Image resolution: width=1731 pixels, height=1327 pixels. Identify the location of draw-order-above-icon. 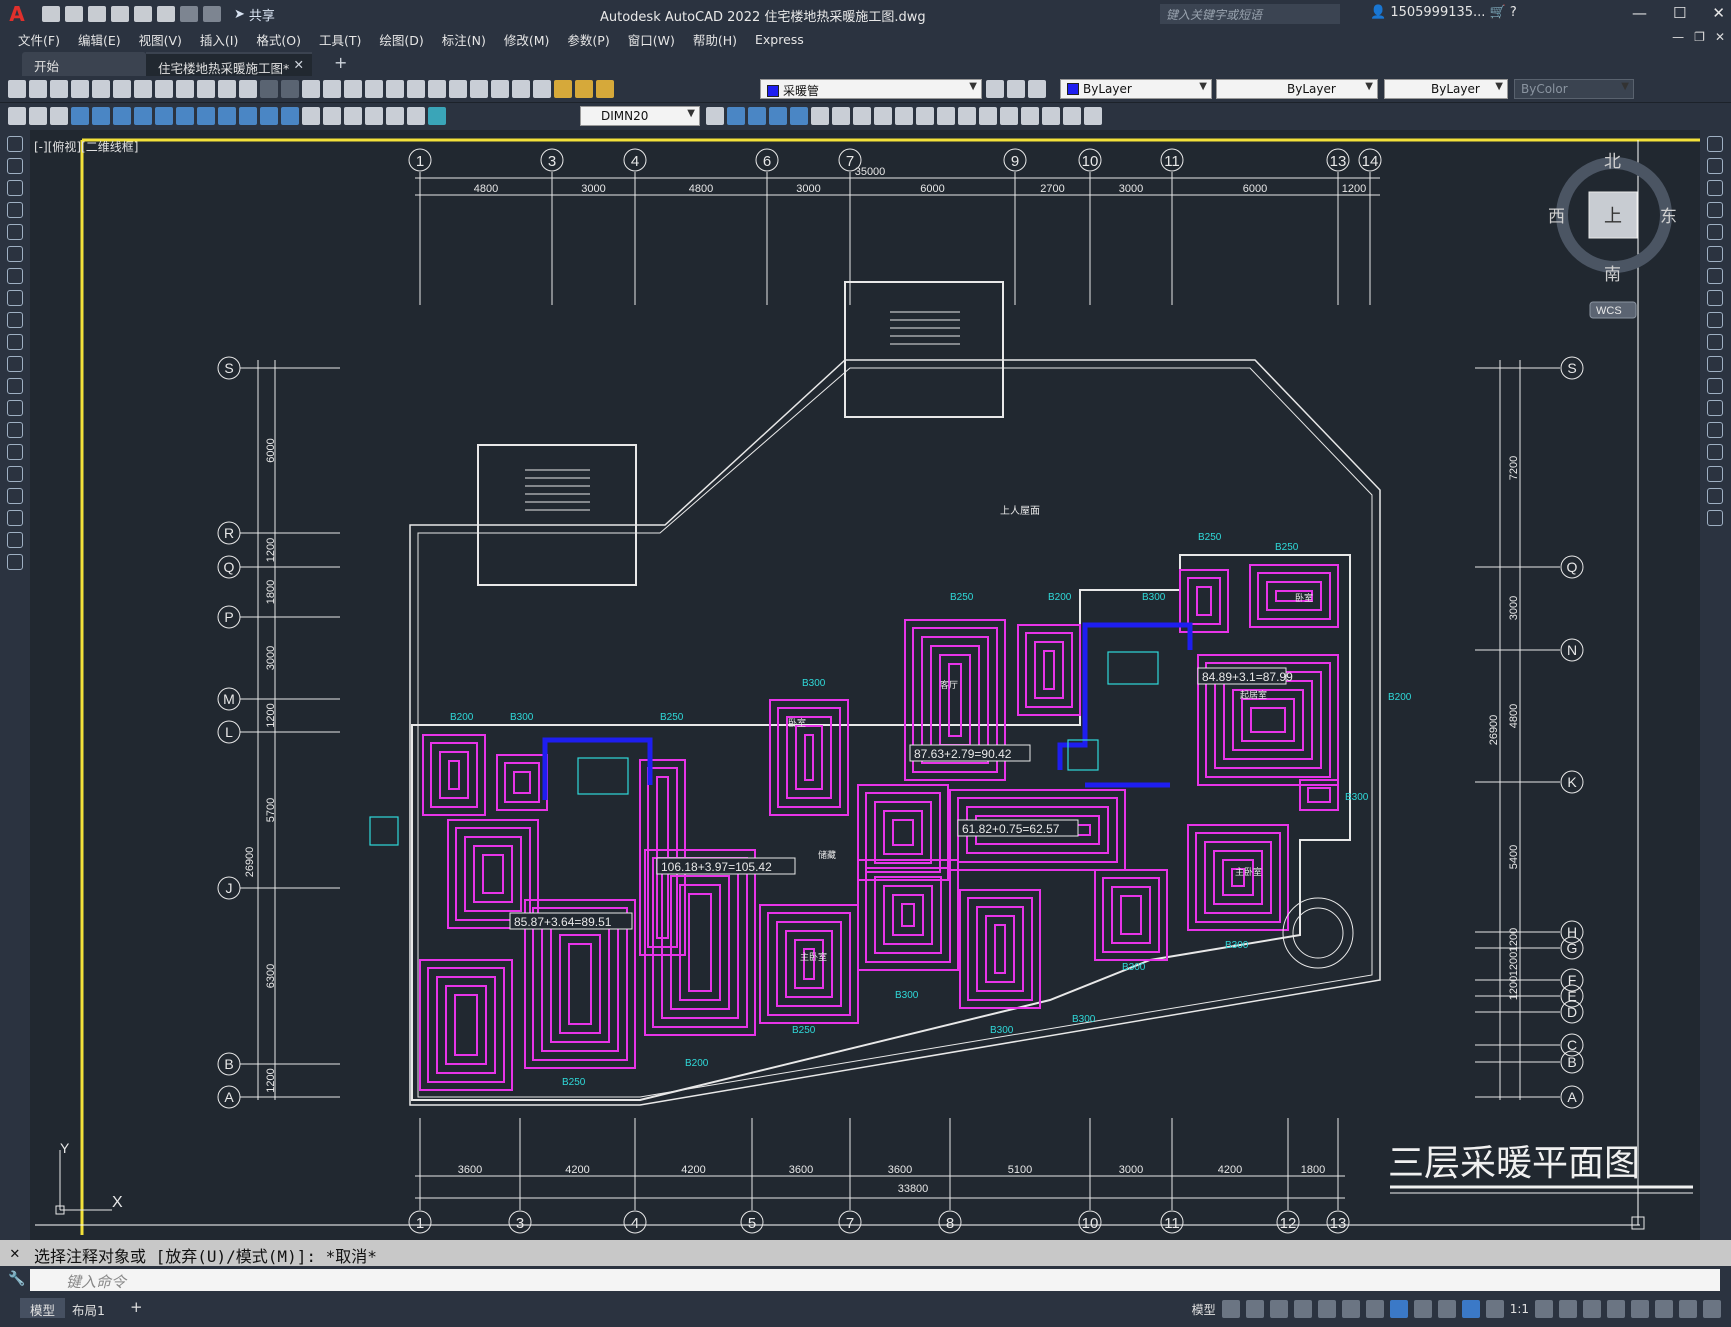
(1051, 116).